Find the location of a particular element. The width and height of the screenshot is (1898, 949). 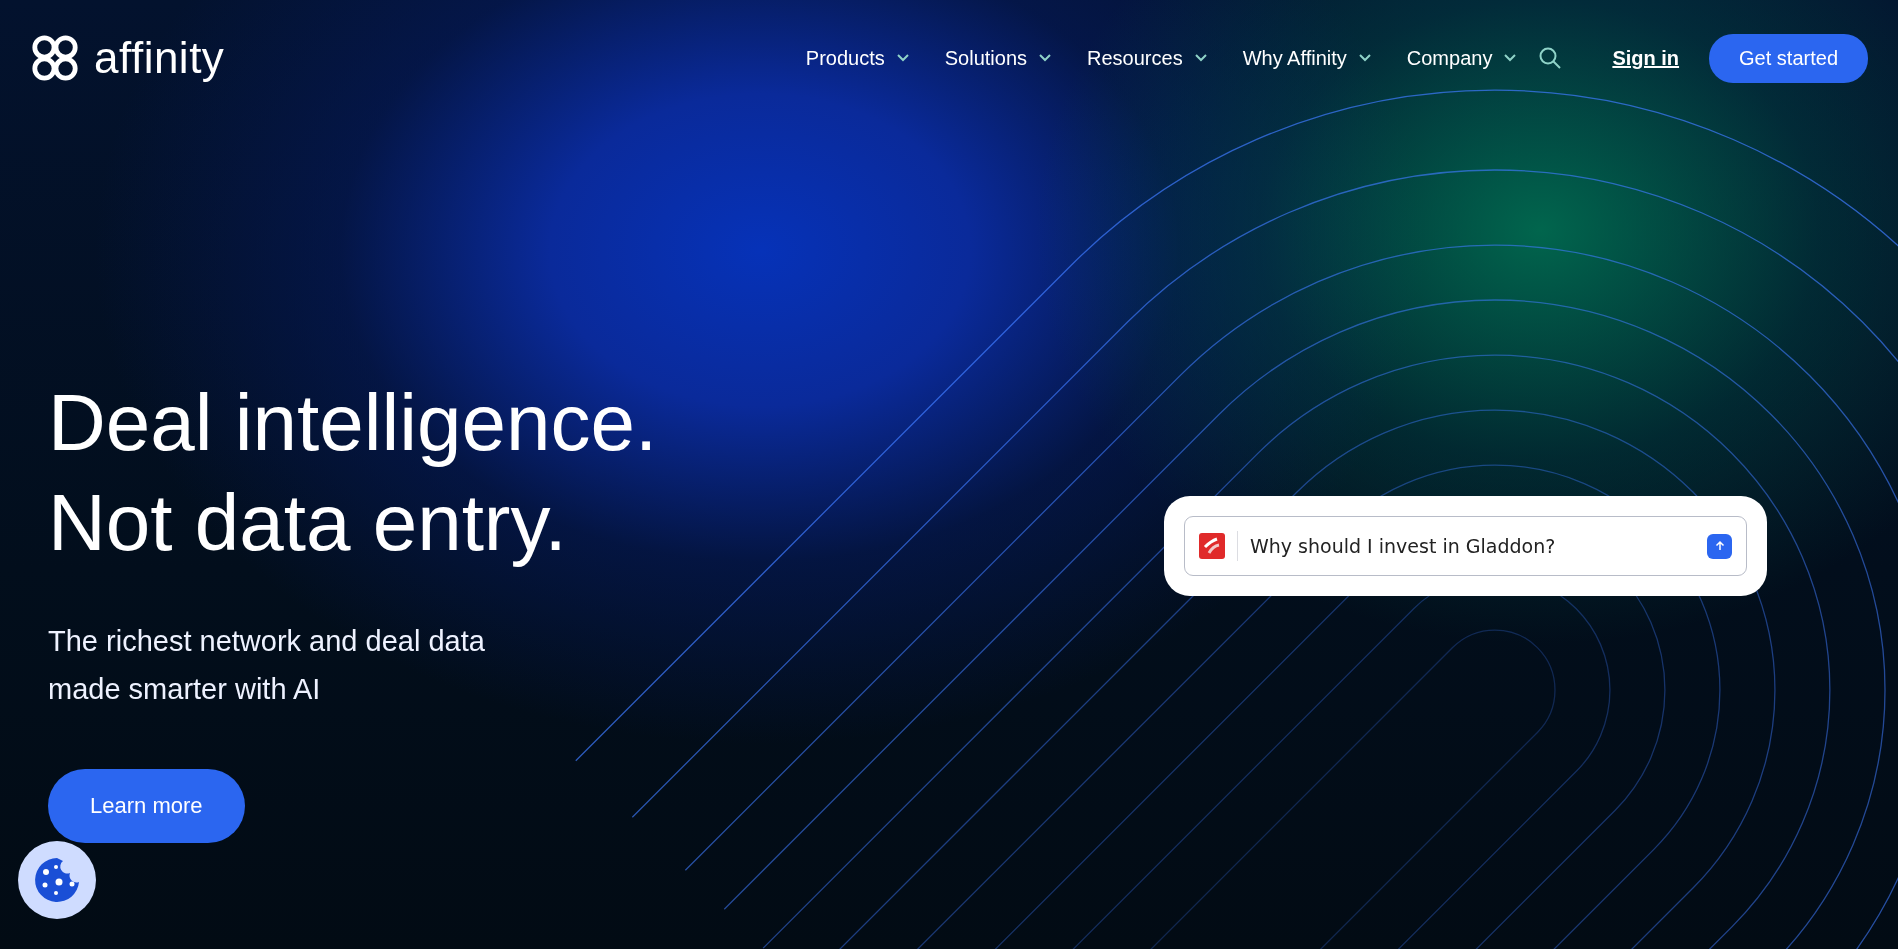

search-icon is located at coordinates (1550, 58).